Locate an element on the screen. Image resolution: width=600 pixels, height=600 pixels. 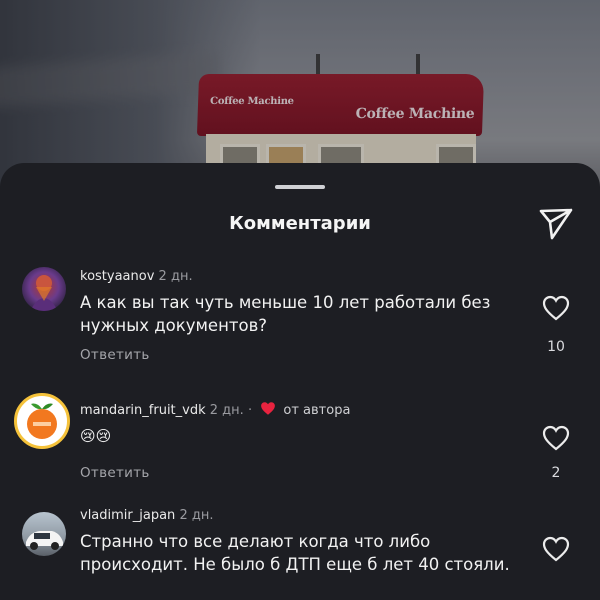
comment-meta: mandarin_fruit_vdk 2 дн. · от автора is located at coordinates (215, 410).